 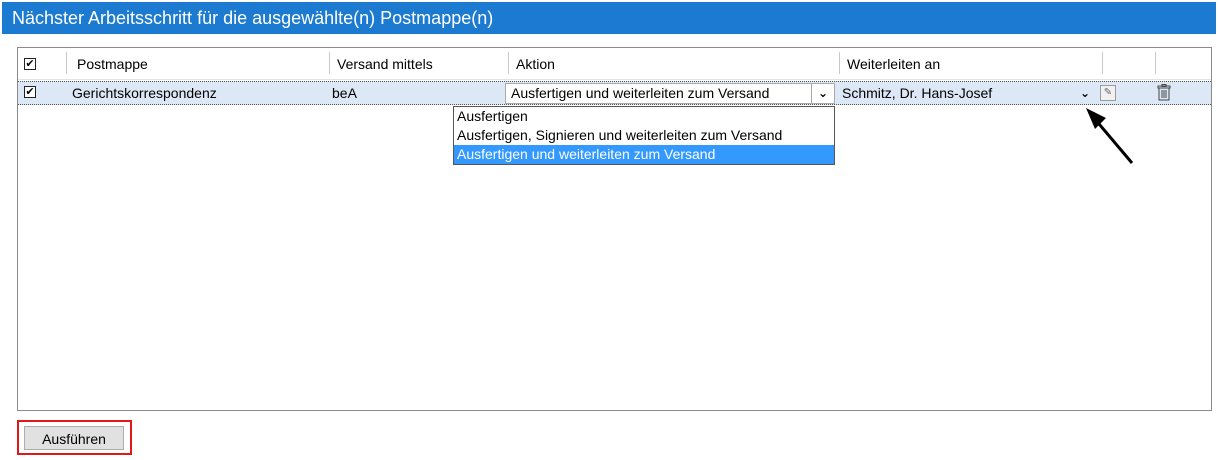 I want to click on cell-weiterleiten: Schmitz, Dr. Hans-Josef, so click(x=917, y=93).